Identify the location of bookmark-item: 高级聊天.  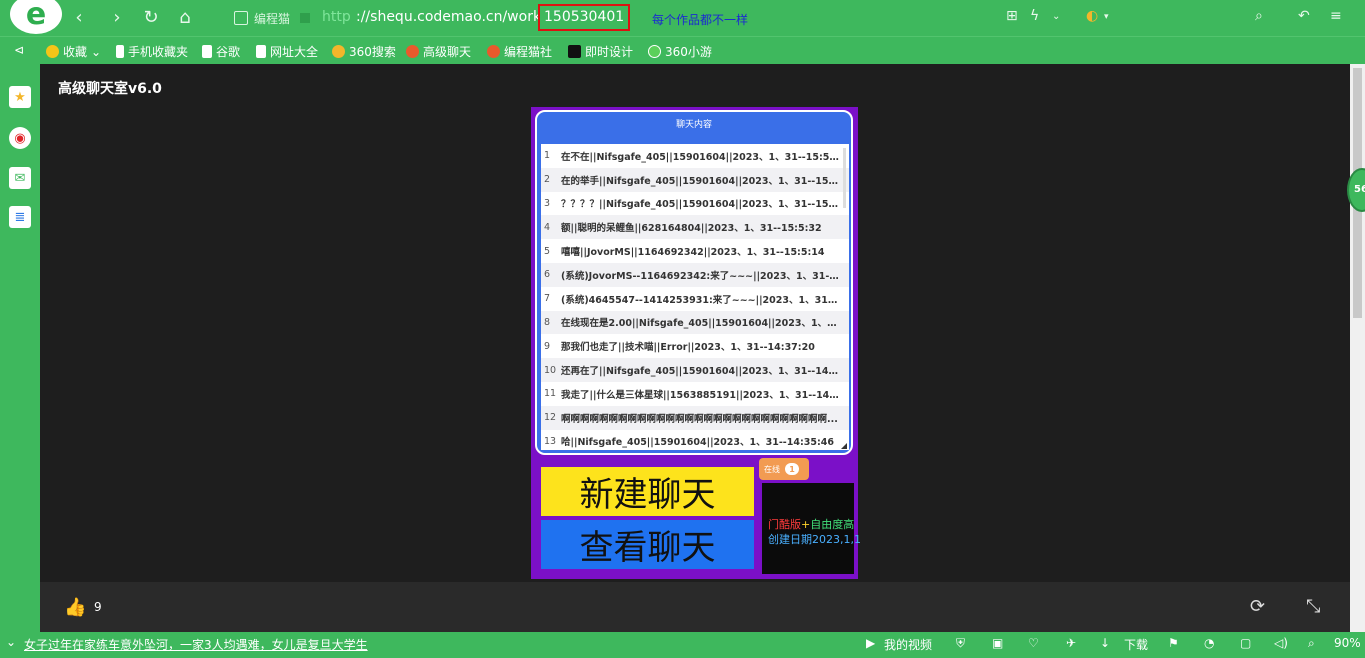
(438, 51).